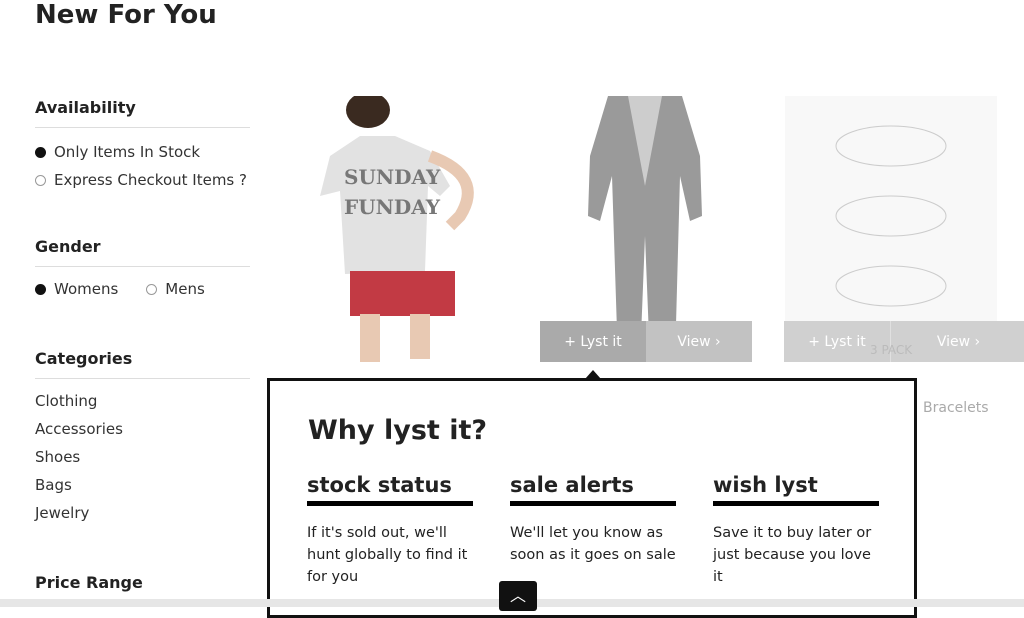 The height and width of the screenshot is (618, 1024). I want to click on gender-title: Gender, so click(142, 252).